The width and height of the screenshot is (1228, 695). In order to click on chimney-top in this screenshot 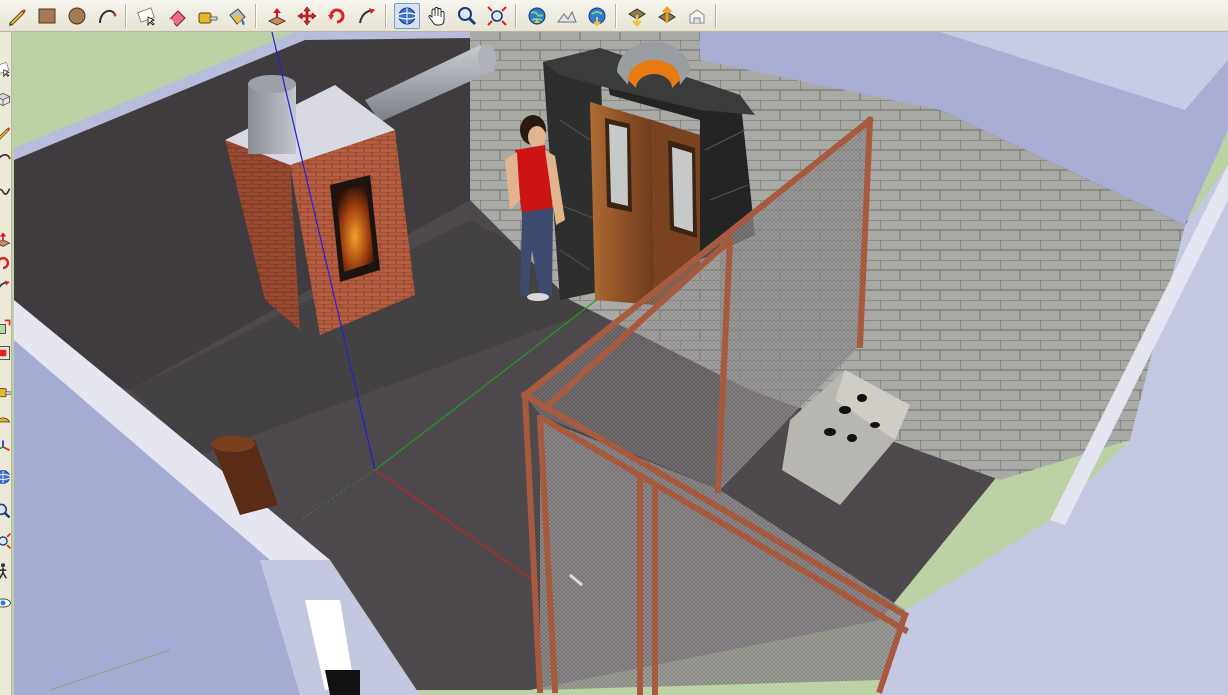, I will do `click(272, 84)`.